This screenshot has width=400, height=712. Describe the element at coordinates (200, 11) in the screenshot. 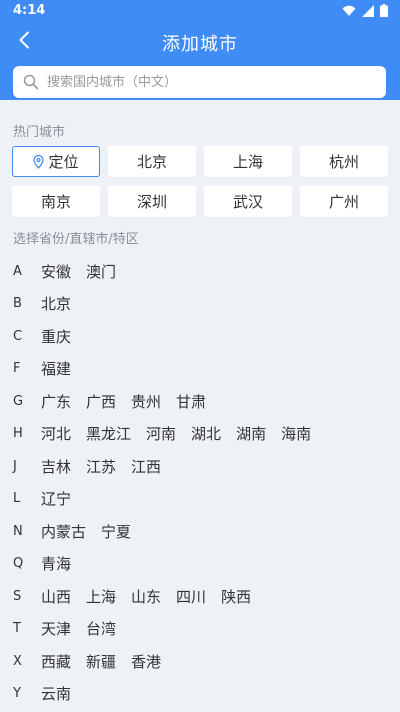

I see `status-bar: 4:14` at that location.